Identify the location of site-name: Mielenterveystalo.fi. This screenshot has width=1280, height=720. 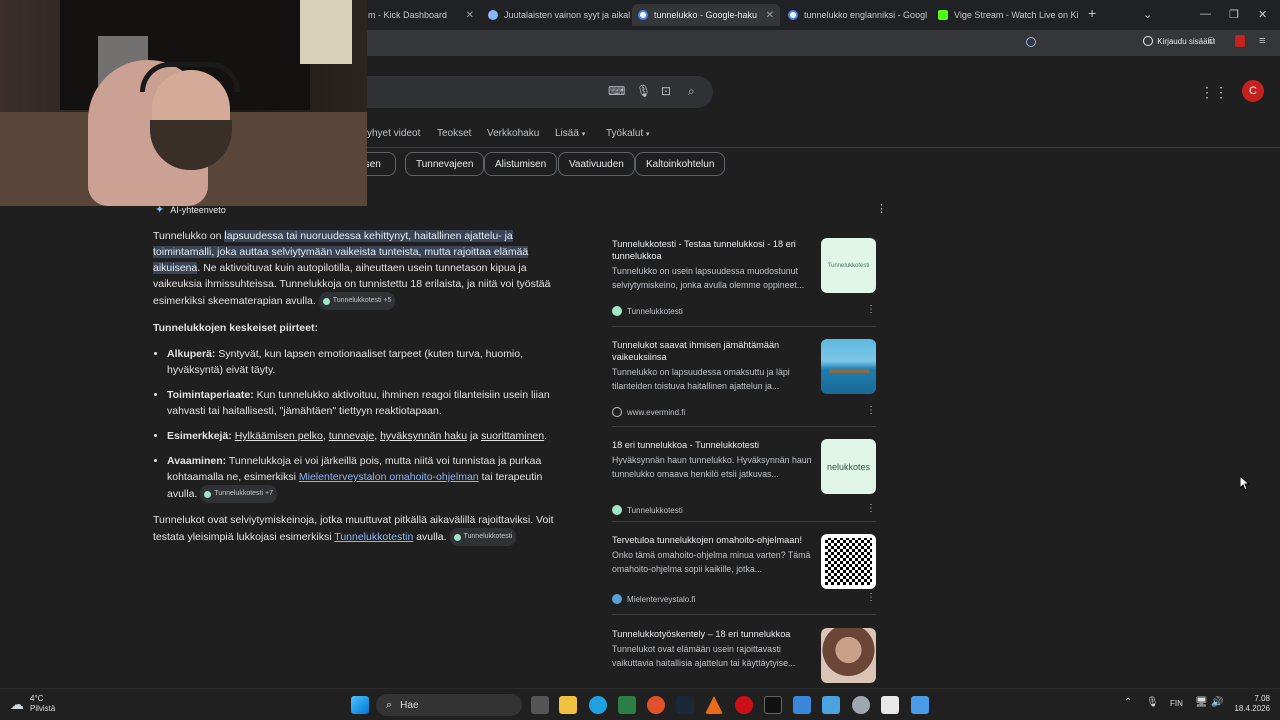
(661, 599).